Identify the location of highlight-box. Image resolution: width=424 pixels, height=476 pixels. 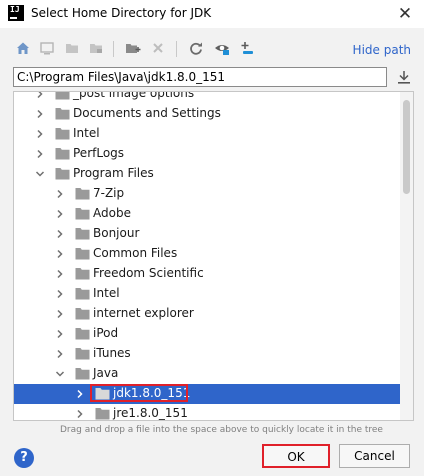
(139, 393).